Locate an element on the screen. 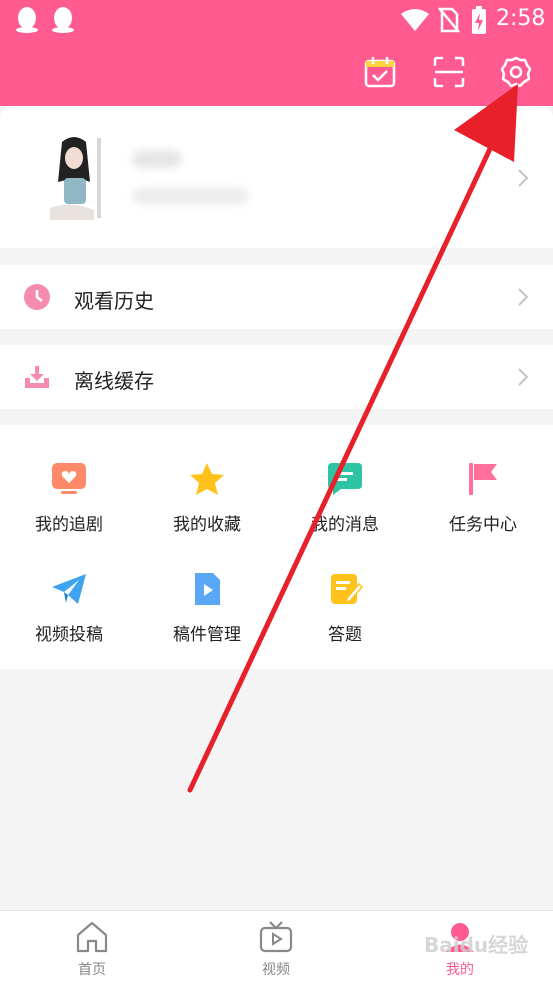 This screenshot has width=553, height=984. nav-label: 首页 is located at coordinates (92, 970).